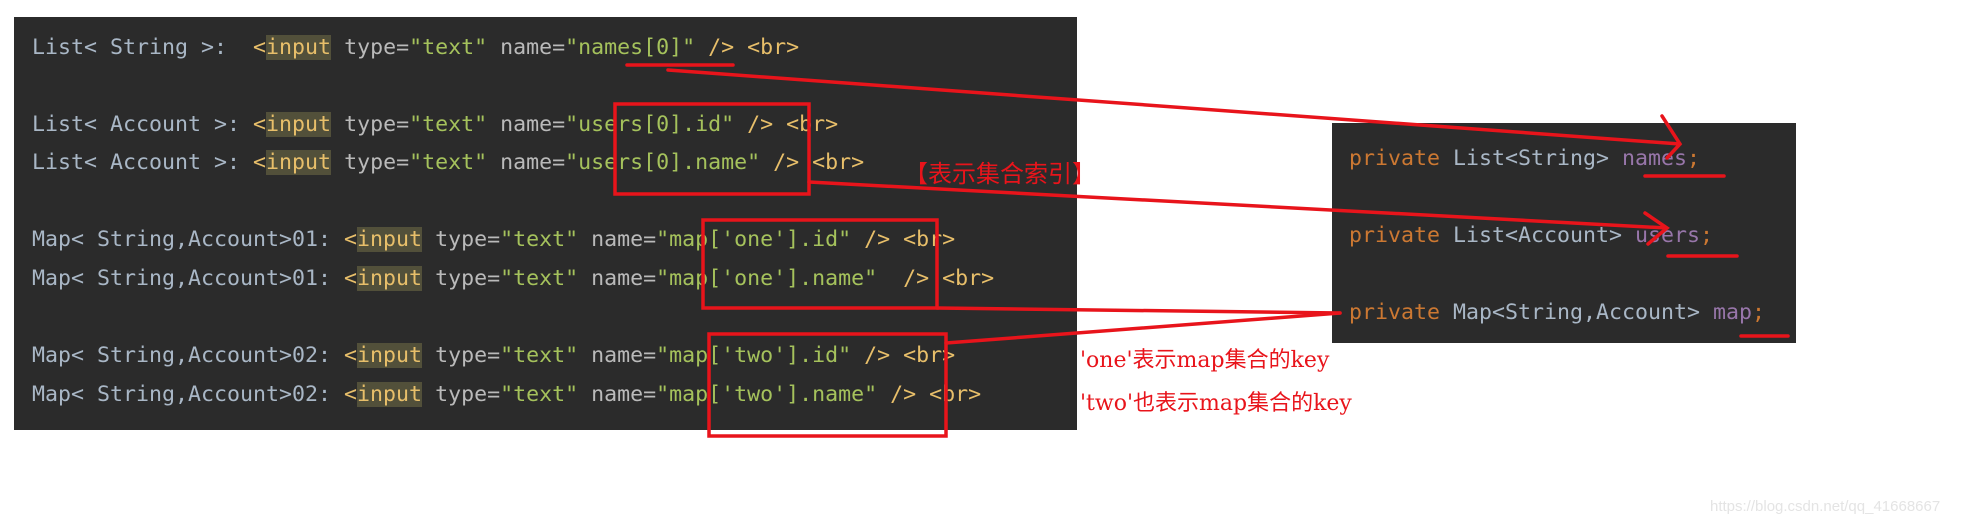 The image size is (1963, 525). I want to click on name-value: "map['two'].id", so click(754, 355).